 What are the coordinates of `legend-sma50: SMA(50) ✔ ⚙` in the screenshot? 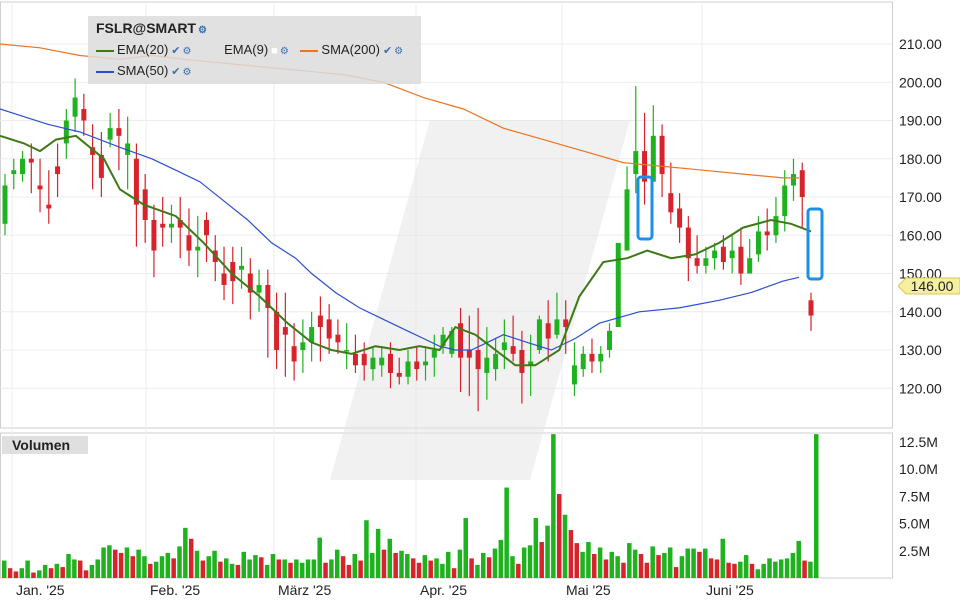 It's located at (143, 70).